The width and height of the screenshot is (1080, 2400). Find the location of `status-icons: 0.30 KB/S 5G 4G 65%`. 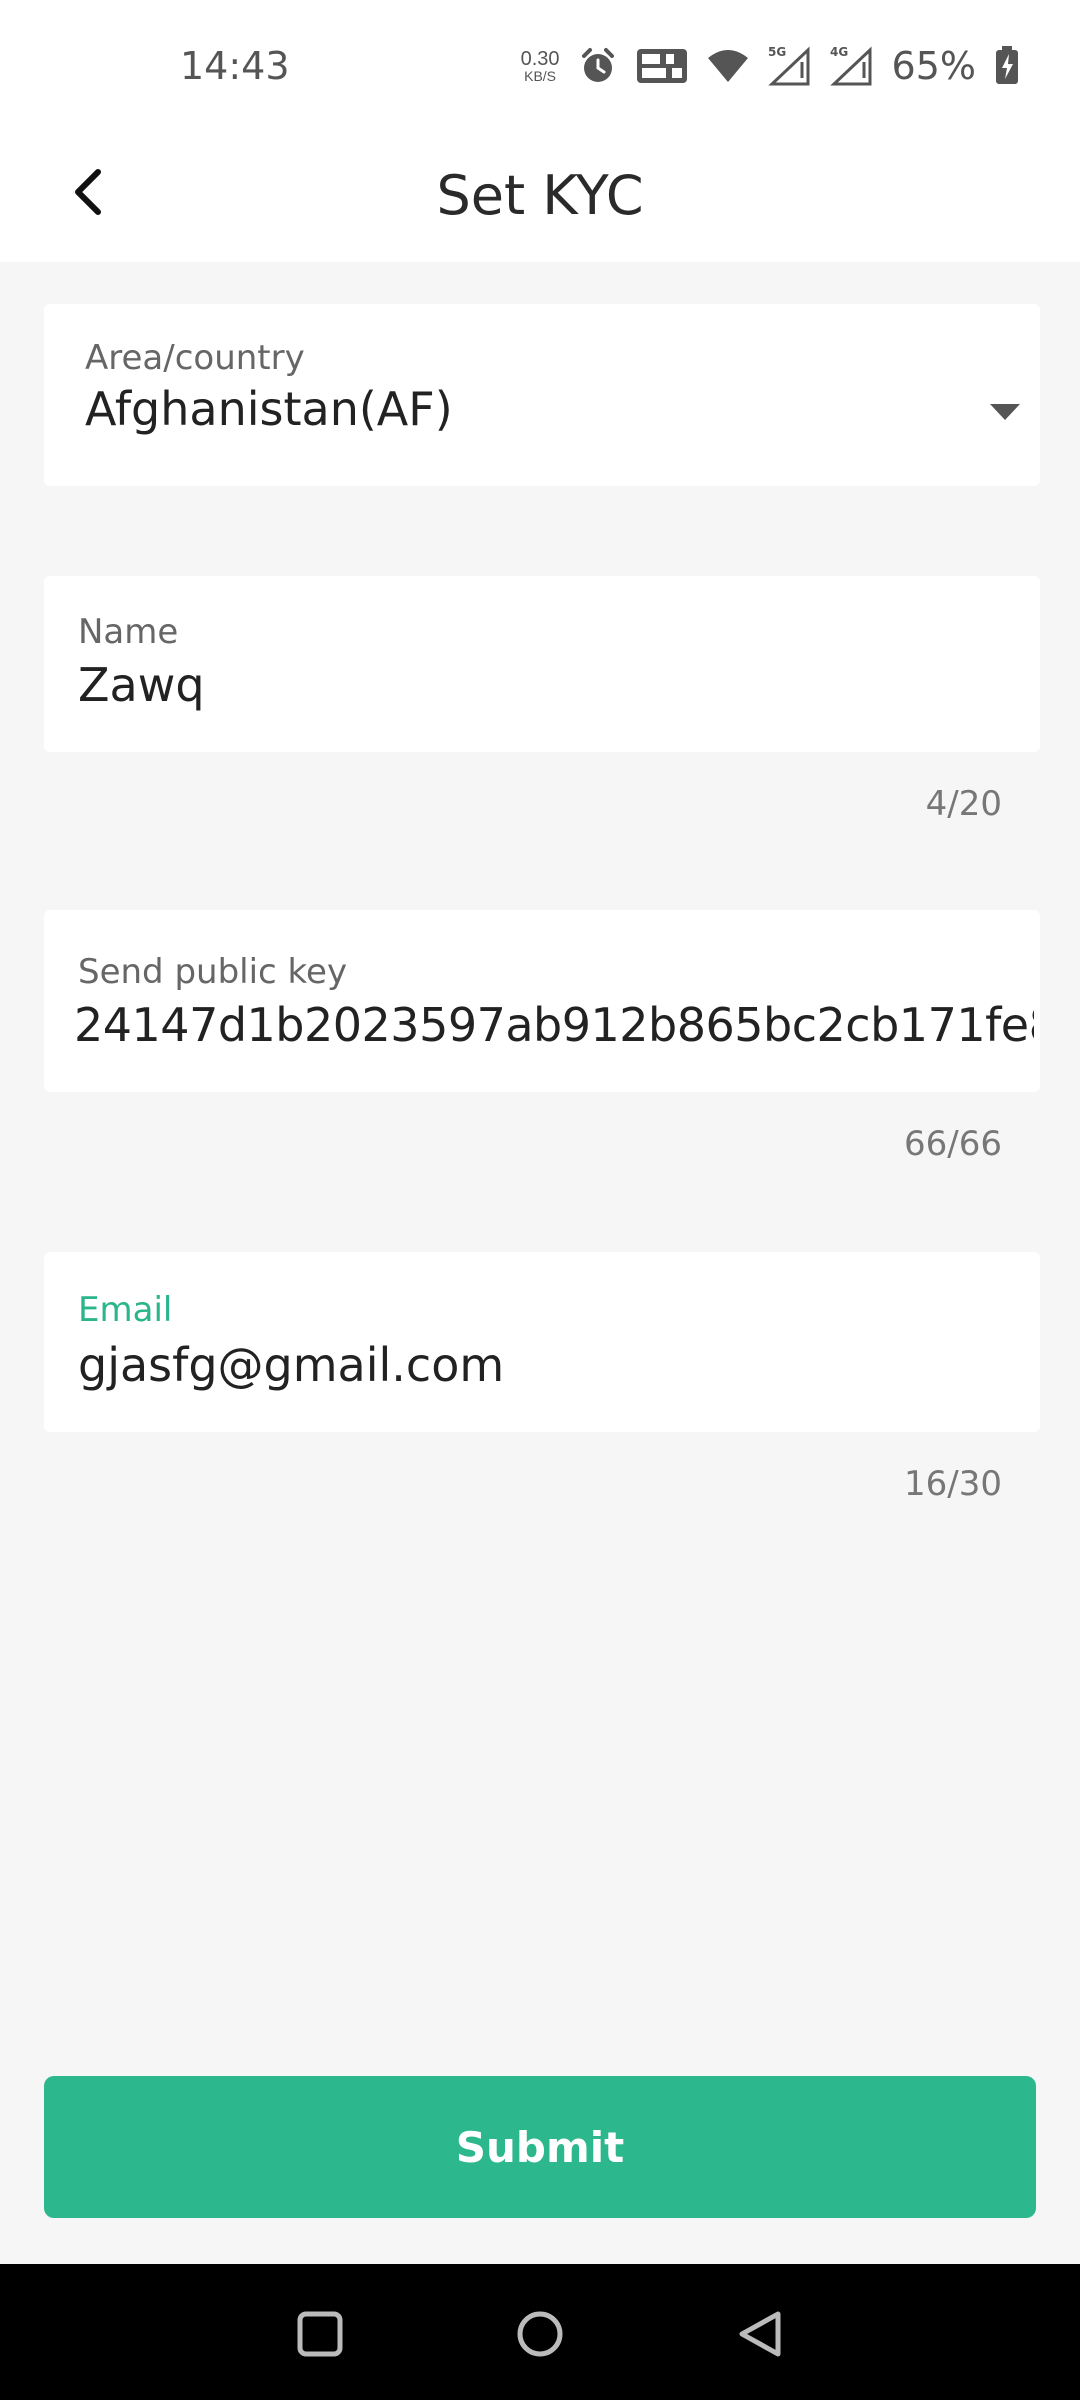

status-icons: 0.30 KB/S 5G 4G 65% is located at coordinates (770, 66).